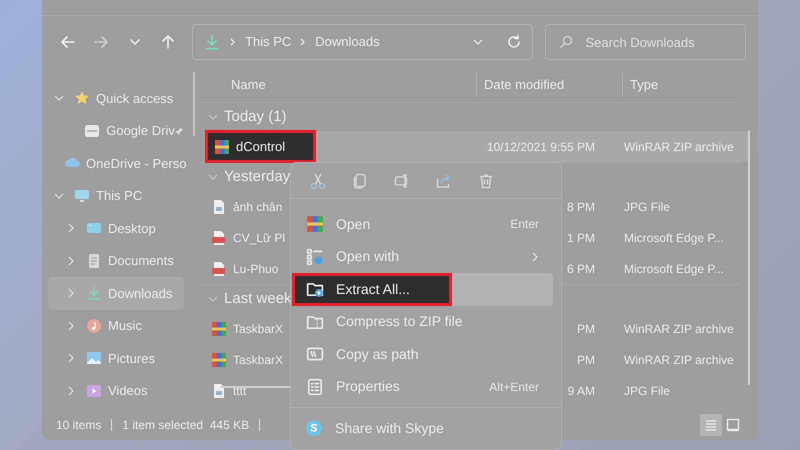 The height and width of the screenshot is (450, 800). What do you see at coordinates (540, 147) in the screenshot?
I see `date-cell-text: 10/12/2021 9:55 PM` at bounding box center [540, 147].